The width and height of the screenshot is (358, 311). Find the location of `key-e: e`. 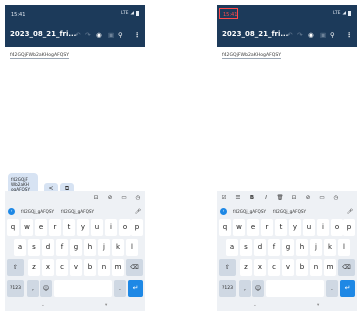

key-e: e is located at coordinates (41, 227).